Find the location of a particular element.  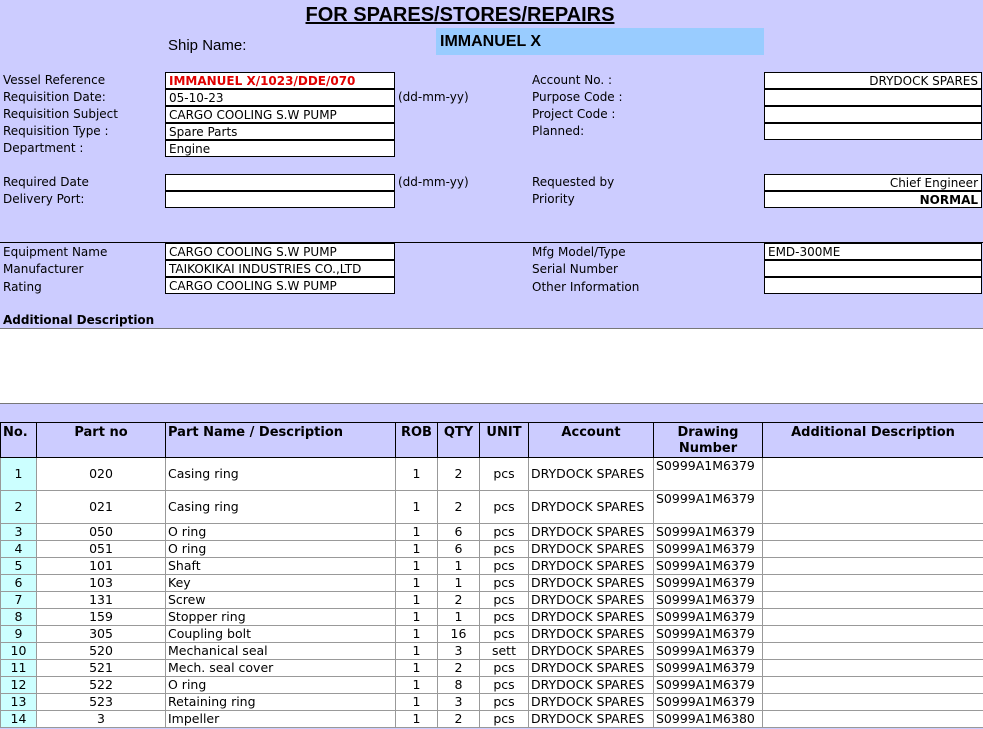

requisition-subject-field: CARGO COOLING S.W PUMP is located at coordinates (280, 114).